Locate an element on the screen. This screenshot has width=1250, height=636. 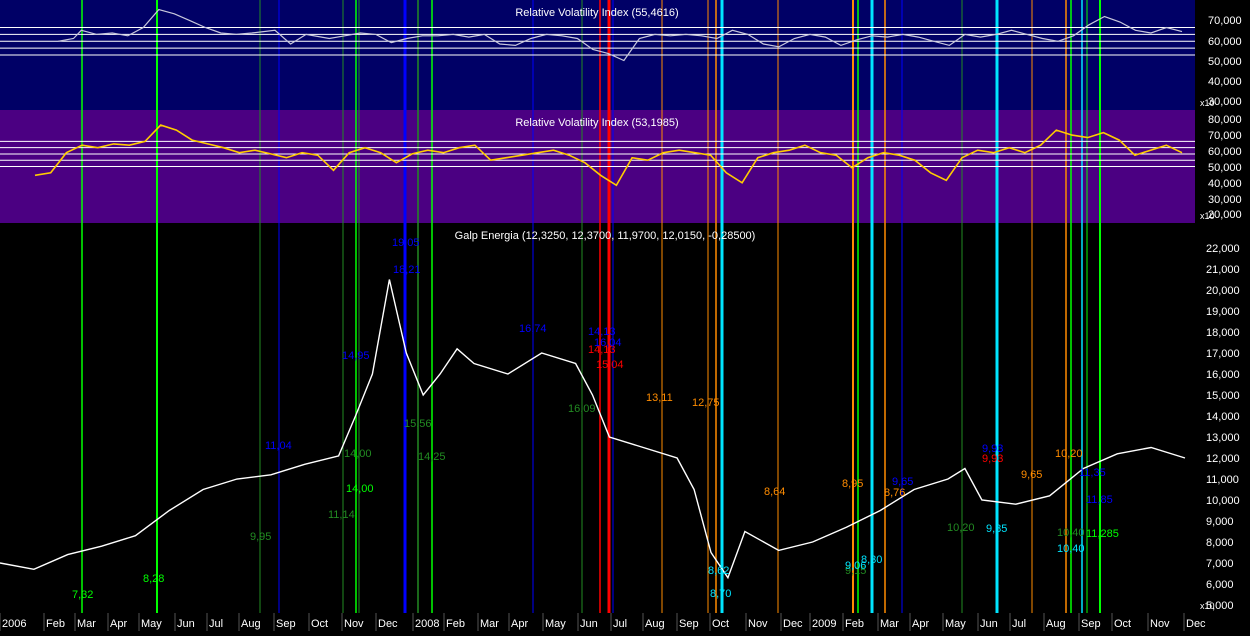
price-ytick-6: 16,000 is located at coordinates (1223, 375).